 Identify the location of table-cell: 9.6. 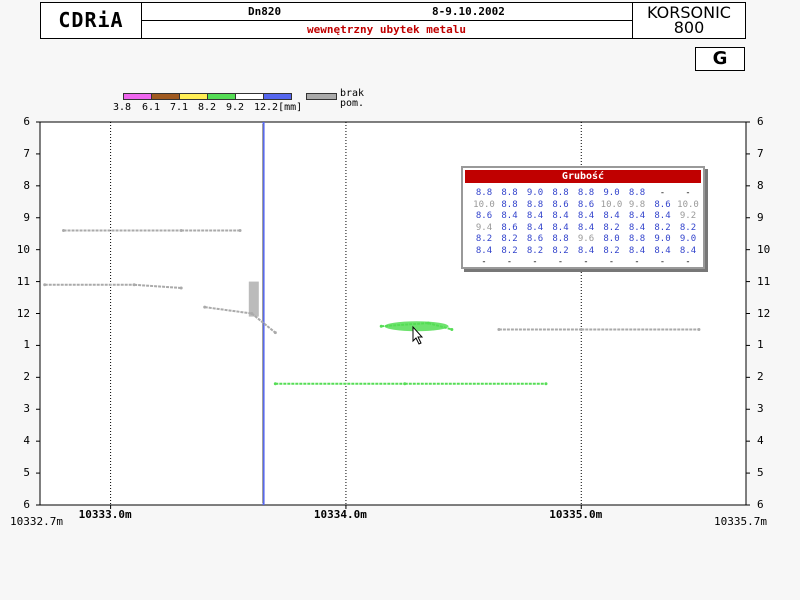
(586, 239).